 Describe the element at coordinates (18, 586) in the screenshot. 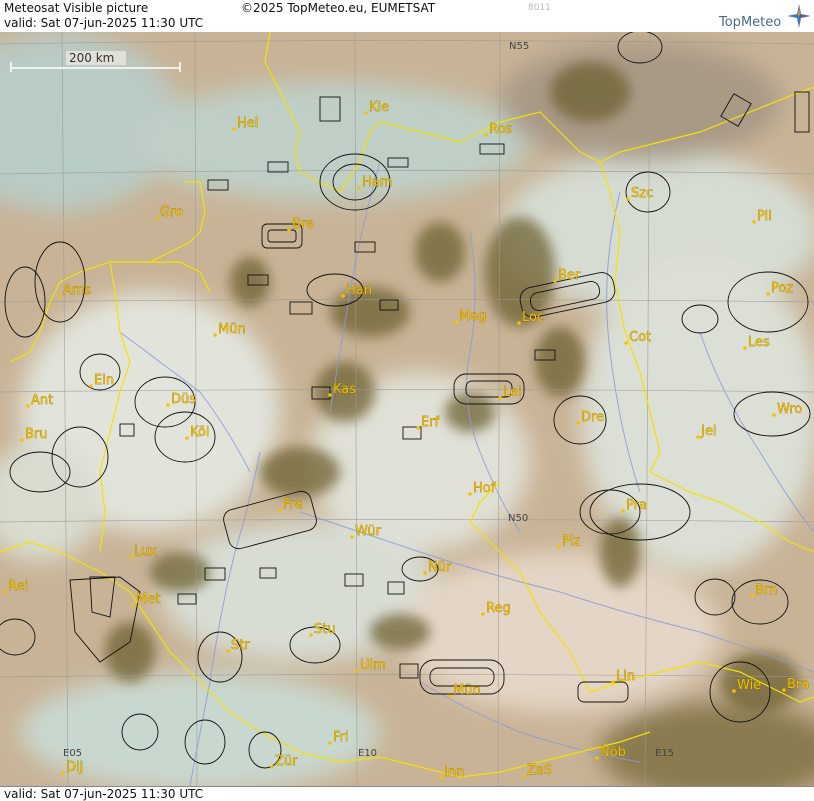

I see `city-label: Rei` at that location.